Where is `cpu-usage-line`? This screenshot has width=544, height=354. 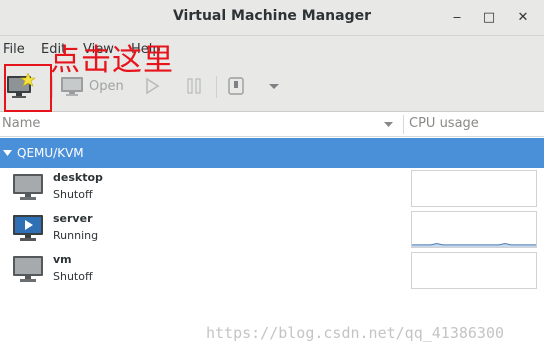
cpu-usage-line is located at coordinates (474, 244).